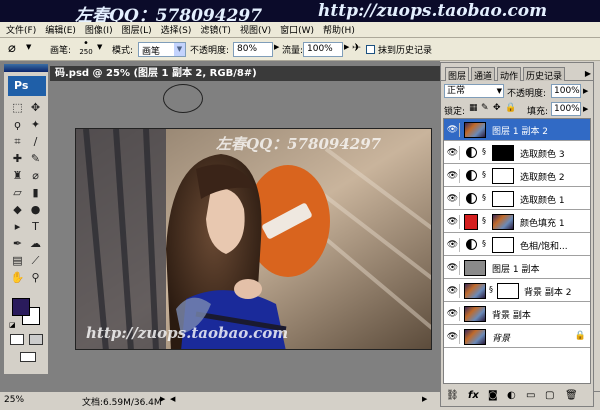 Image resolution: width=600 pixels, height=410 pixels. What do you see at coordinates (517, 268) in the screenshot?
I see `layer-row: 👁 图层 1 副本` at bounding box center [517, 268].